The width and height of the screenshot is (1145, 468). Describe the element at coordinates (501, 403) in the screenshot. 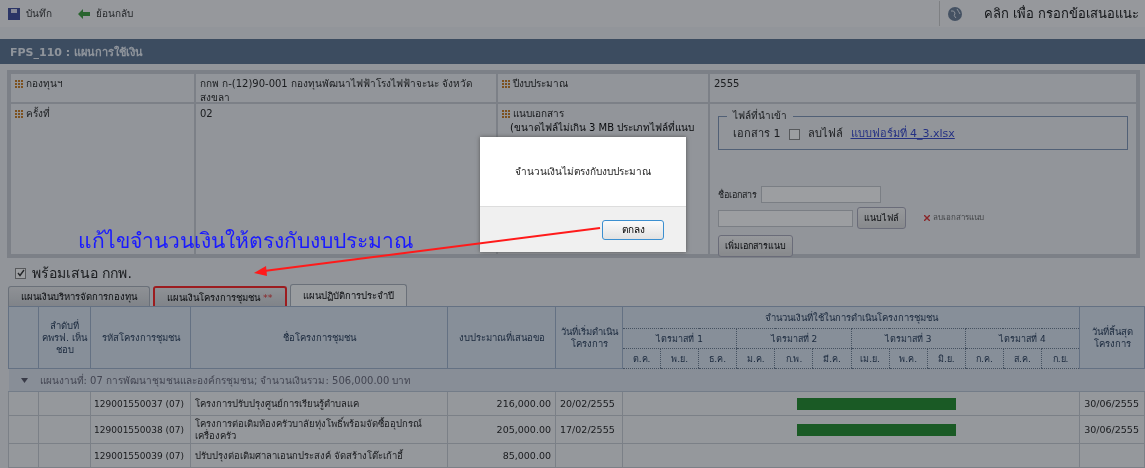

I see `table-cell: 216,000.00` at that location.